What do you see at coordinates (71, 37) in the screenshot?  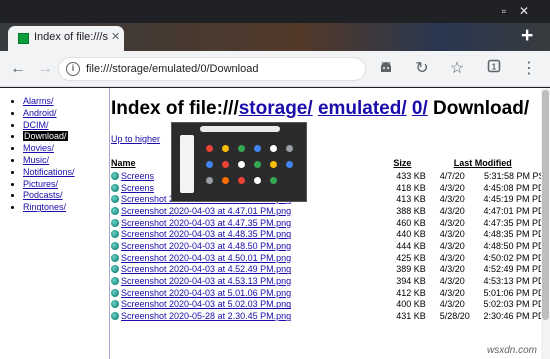 I see `tab-title: Index of file:///sto` at bounding box center [71, 37].